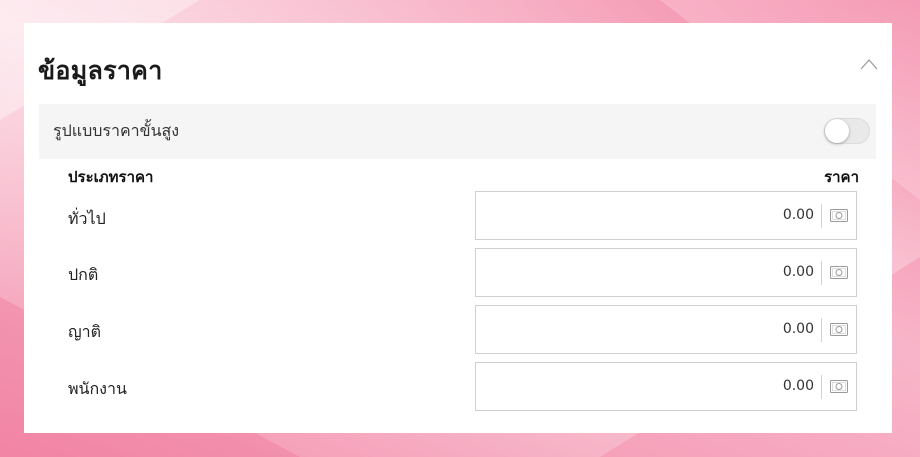 The width and height of the screenshot is (920, 457). What do you see at coordinates (869, 64) in the screenshot?
I see `chevron-up-icon` at bounding box center [869, 64].